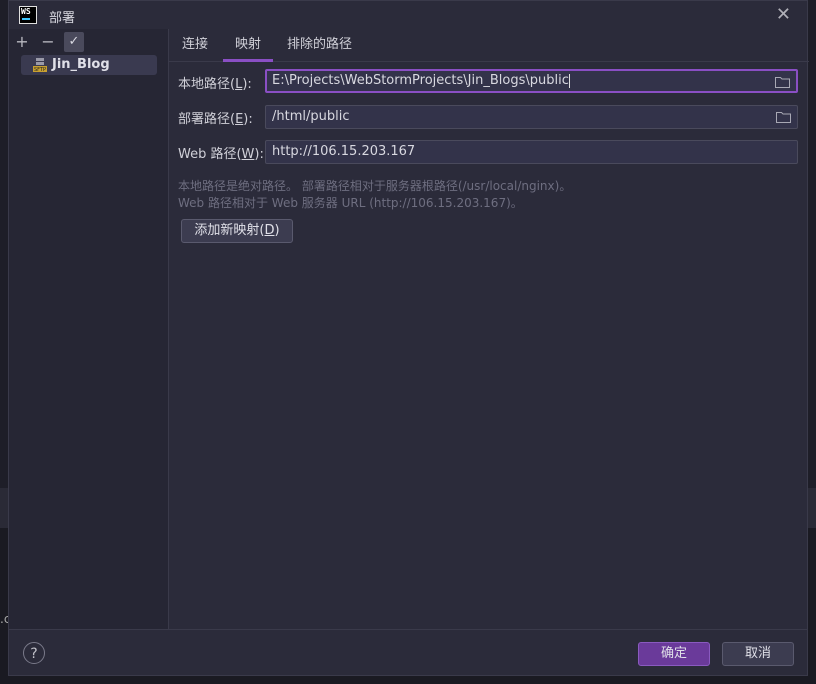 This screenshot has width=816, height=684. What do you see at coordinates (531, 117) in the screenshot?
I see `deployment-path-input: /html/public` at bounding box center [531, 117].